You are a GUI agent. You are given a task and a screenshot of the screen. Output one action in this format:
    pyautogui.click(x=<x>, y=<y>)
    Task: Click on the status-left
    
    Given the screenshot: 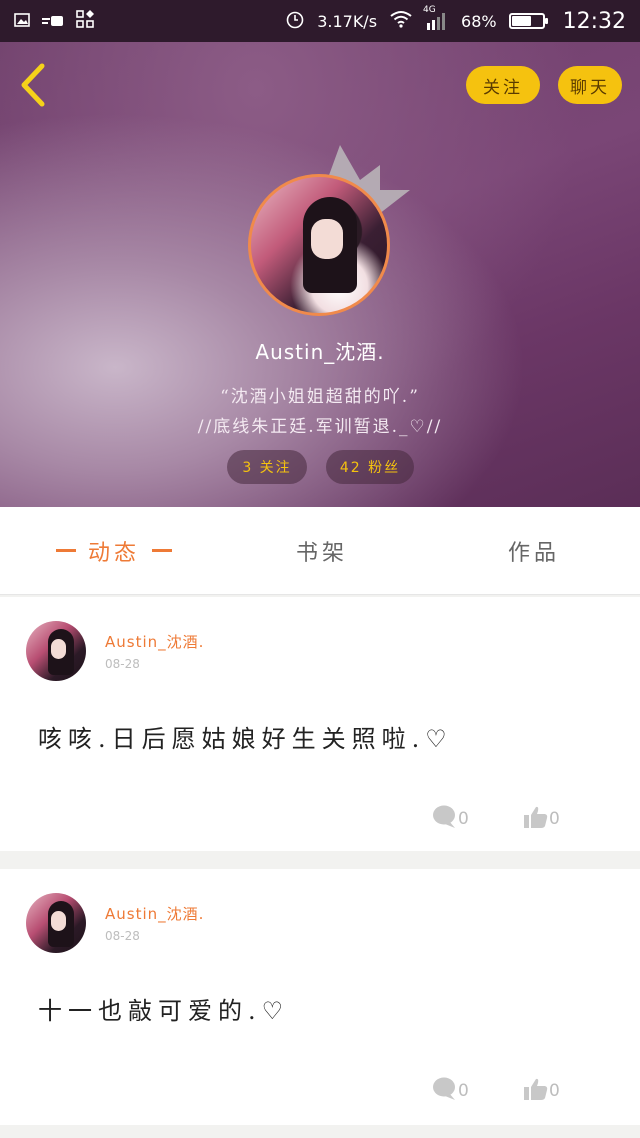 What is the action you would take?
    pyautogui.click(x=54, y=21)
    